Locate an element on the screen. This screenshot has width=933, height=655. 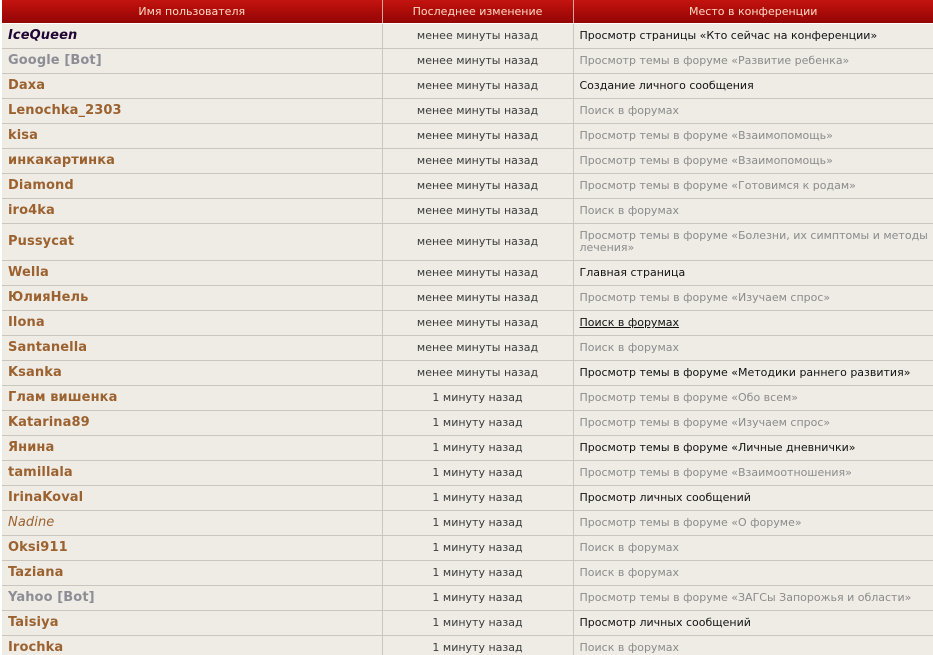
location-link: Просмотр темы в форуме «Взаимоотношения» is located at coordinates (753, 473).